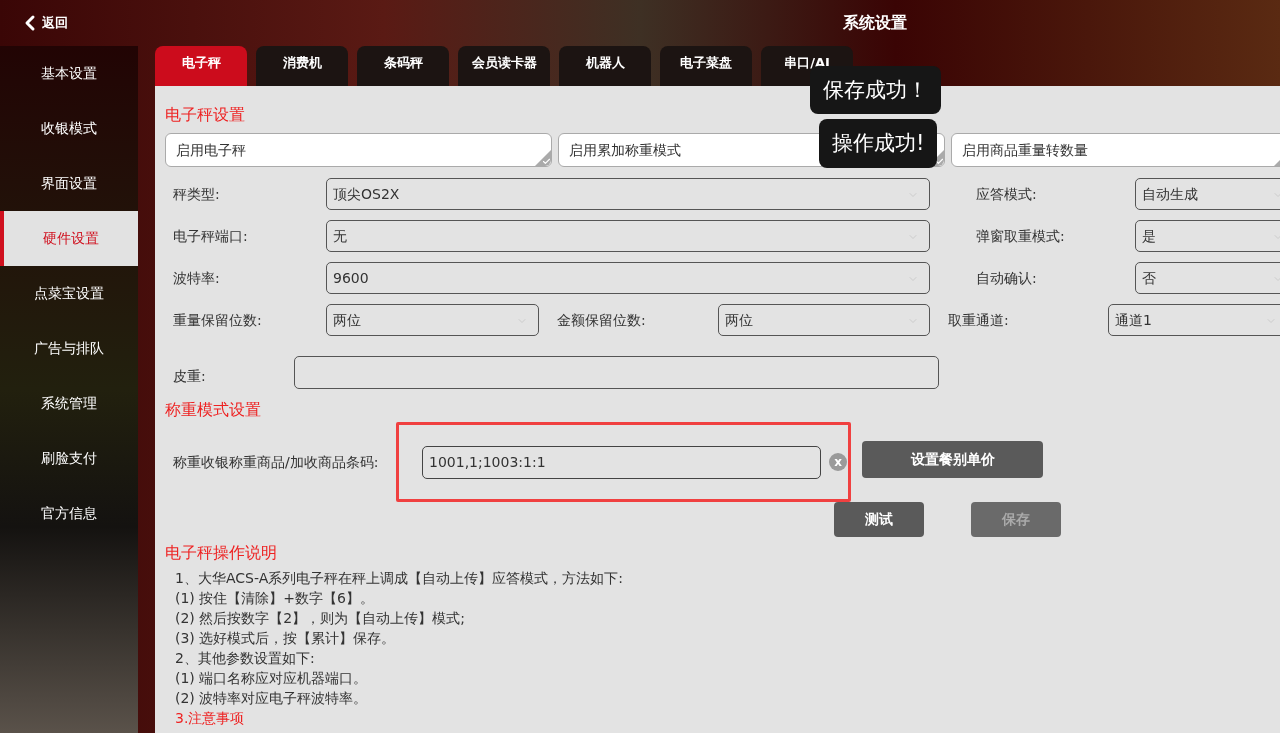 Image resolution: width=1280 pixels, height=733 pixels. What do you see at coordinates (272, 678) in the screenshot?
I see `instruction-line: (1) 端口名称应对应机器端口。` at bounding box center [272, 678].